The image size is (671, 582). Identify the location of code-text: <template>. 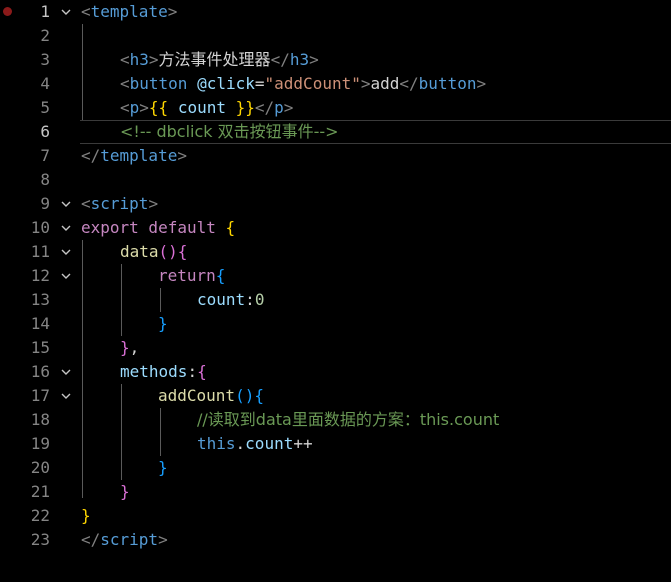
(129, 11).